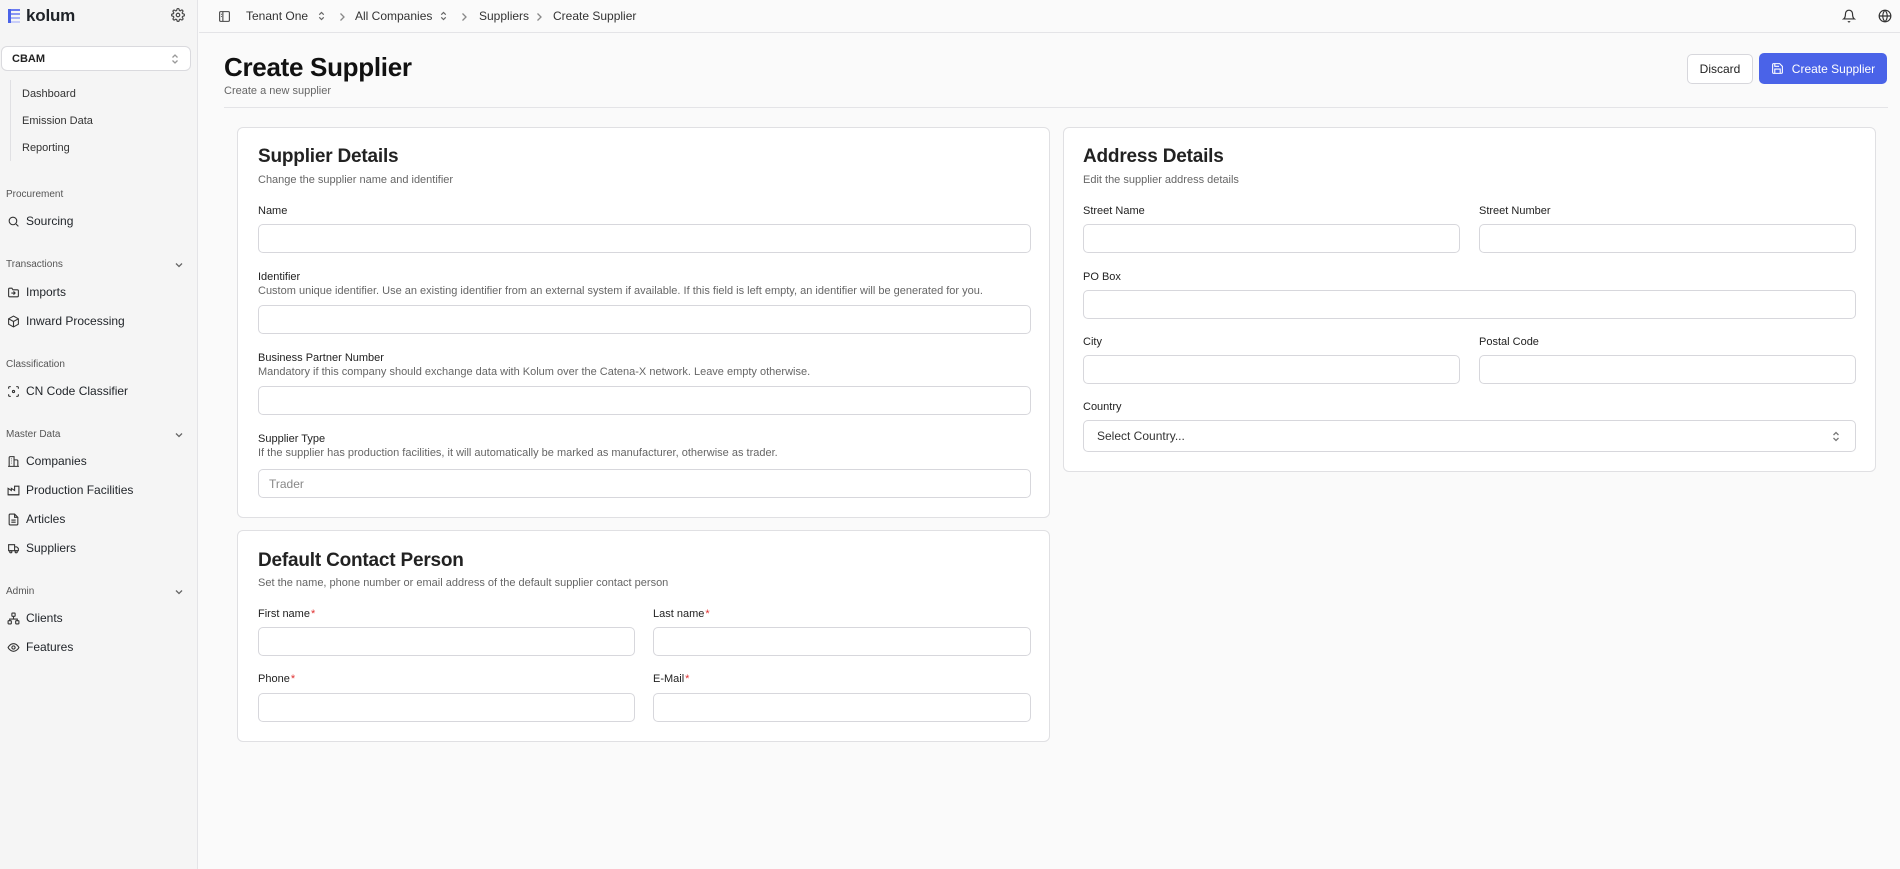 This screenshot has width=1900, height=869. Describe the element at coordinates (1849, 16) in the screenshot. I see `bell-icon` at that location.